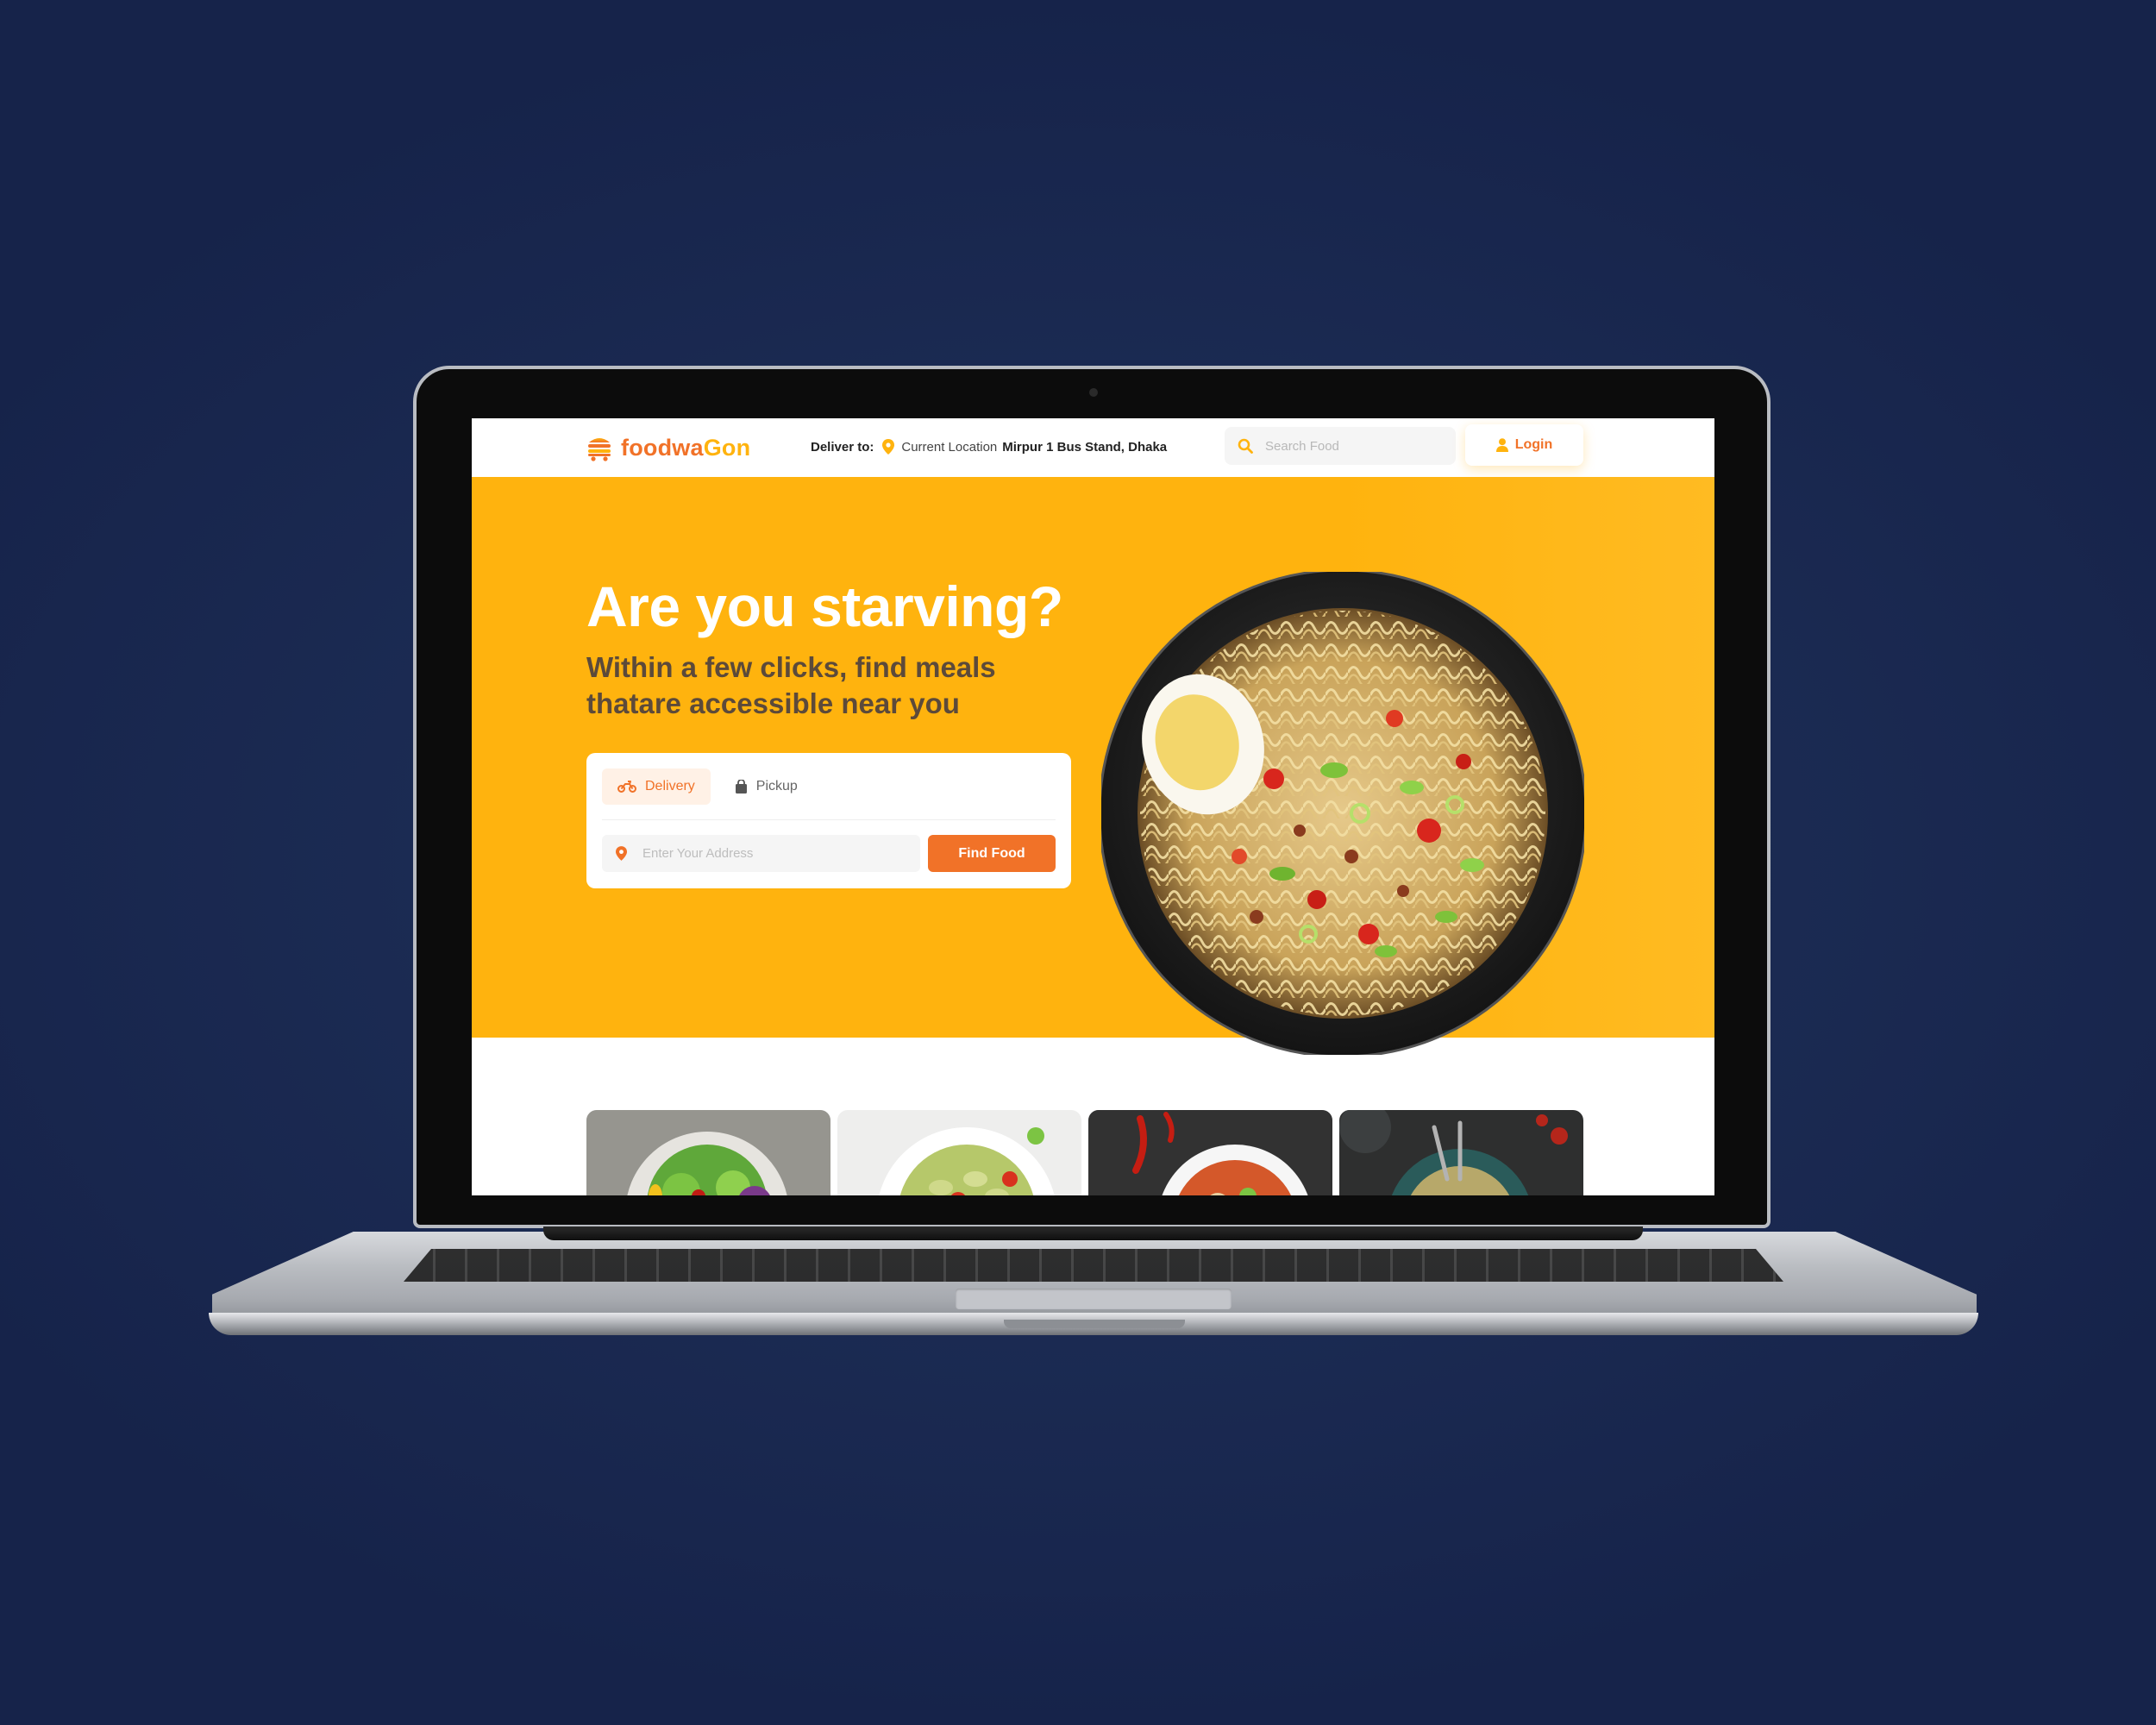 The height and width of the screenshot is (1725, 2156). I want to click on brand-logo: foodwaGon, so click(668, 448).